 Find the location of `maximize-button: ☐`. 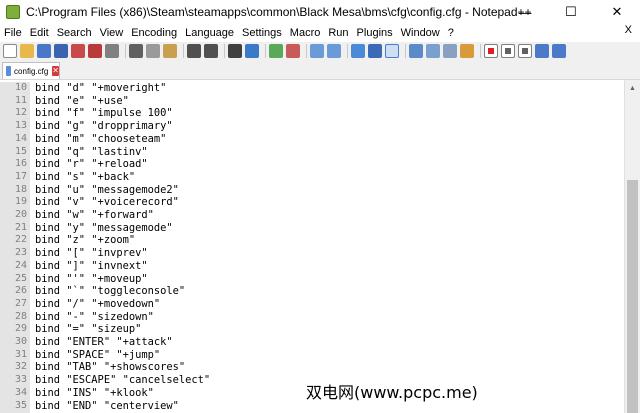

maximize-button: ☐ is located at coordinates (571, 12).